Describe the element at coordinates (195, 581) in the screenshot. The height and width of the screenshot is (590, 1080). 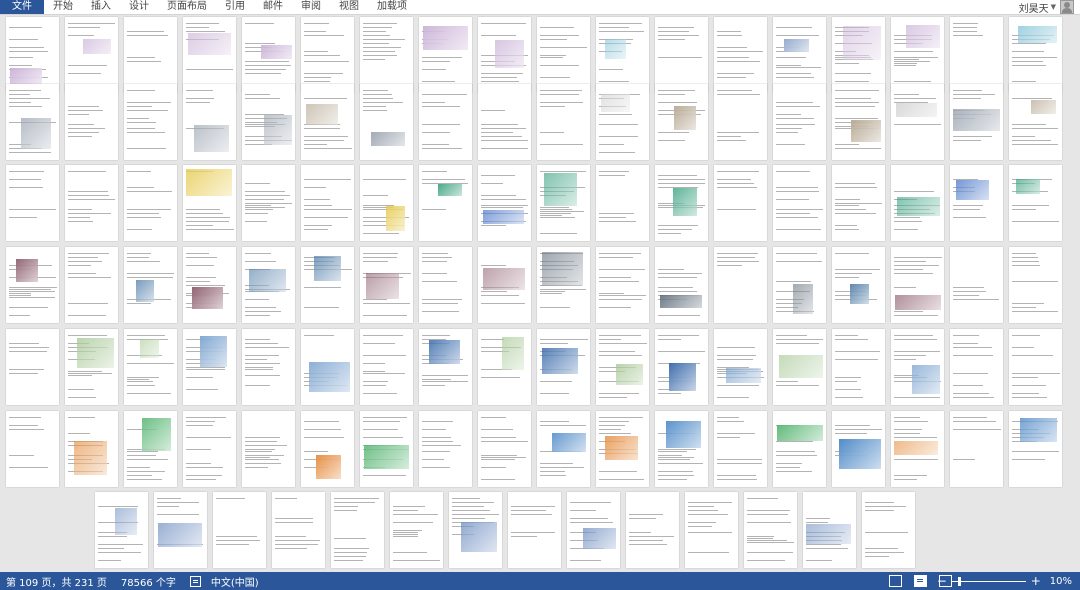
I see `document-check-icon` at that location.